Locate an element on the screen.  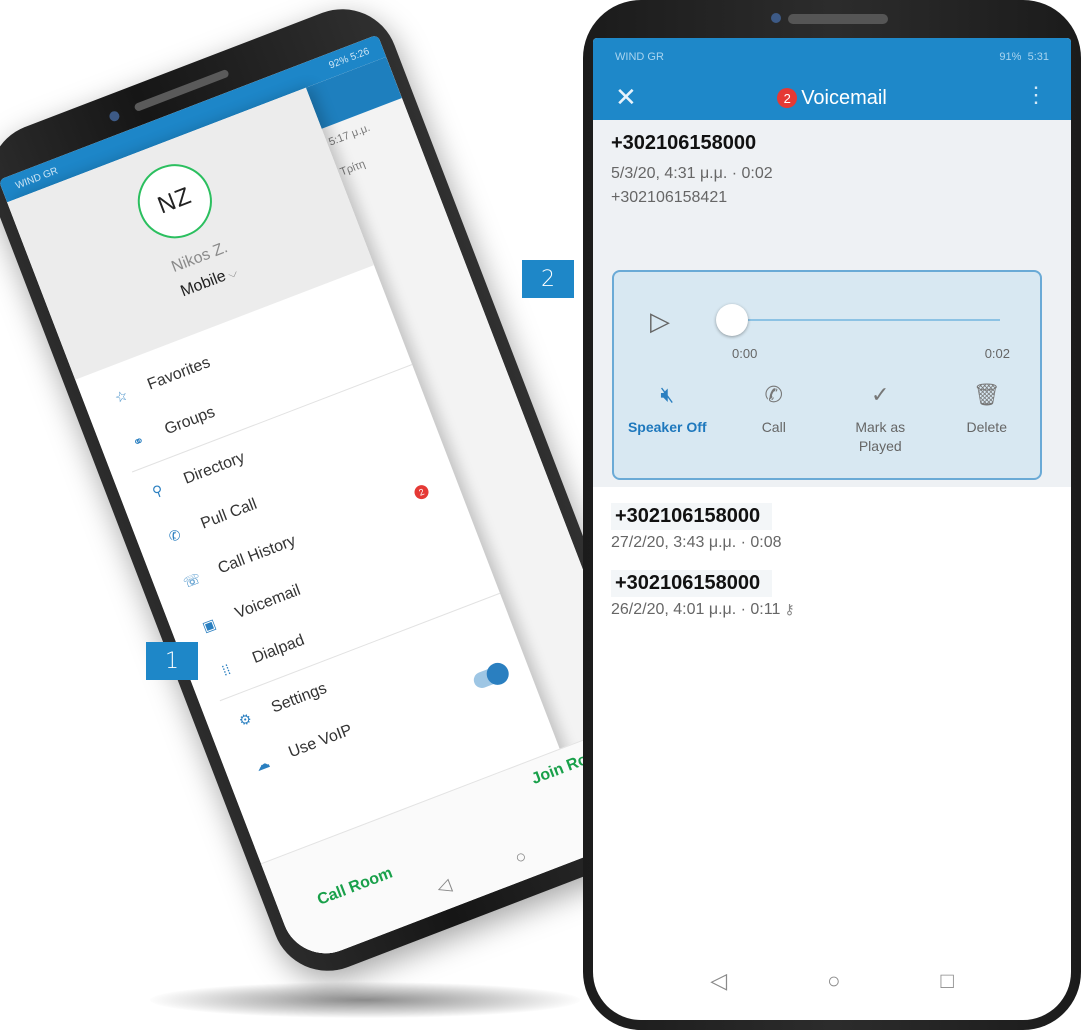
trash-icon: 🗑︎ is located at coordinates (986, 394).